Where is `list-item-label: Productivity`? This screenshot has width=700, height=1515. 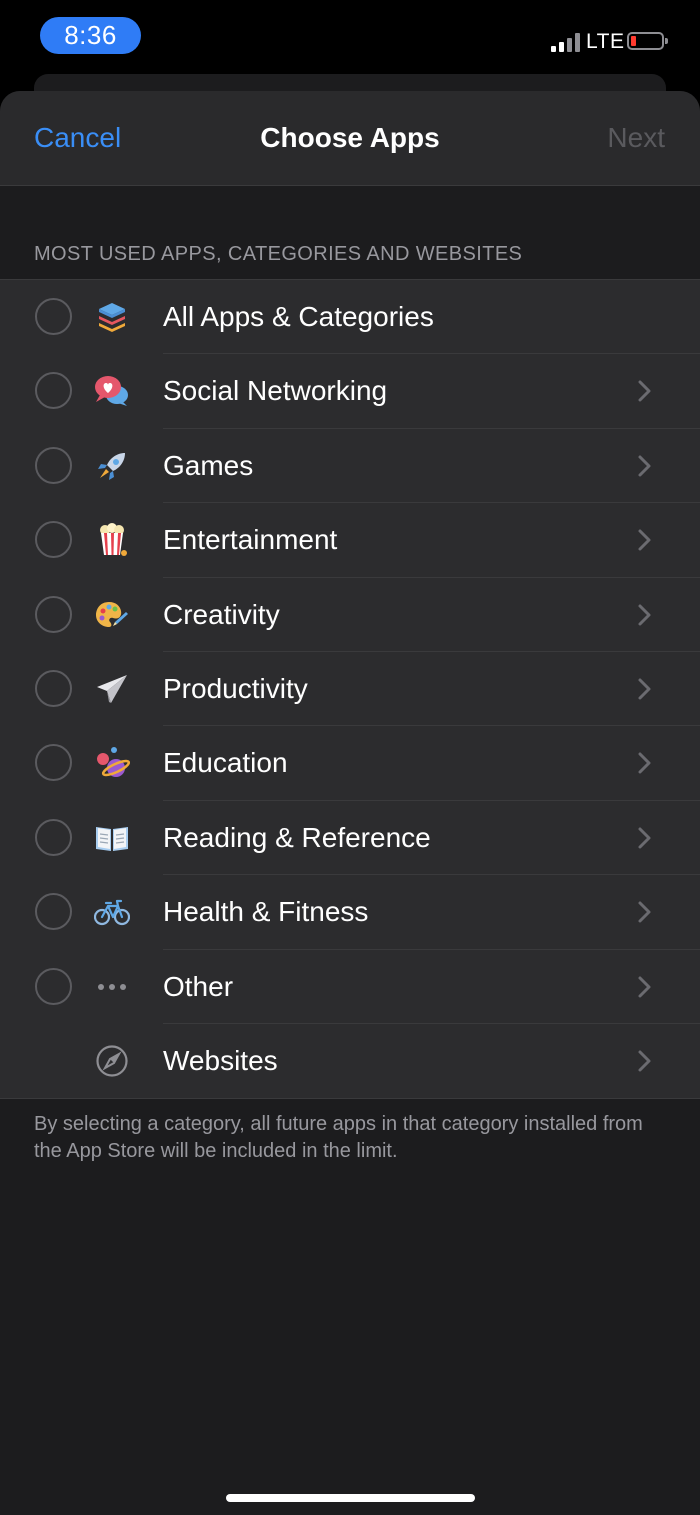
list-item-label: Productivity is located at coordinates (235, 688).